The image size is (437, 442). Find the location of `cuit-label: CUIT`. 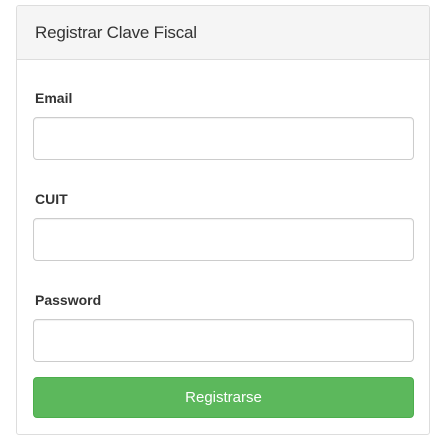

cuit-label: CUIT is located at coordinates (51, 199).